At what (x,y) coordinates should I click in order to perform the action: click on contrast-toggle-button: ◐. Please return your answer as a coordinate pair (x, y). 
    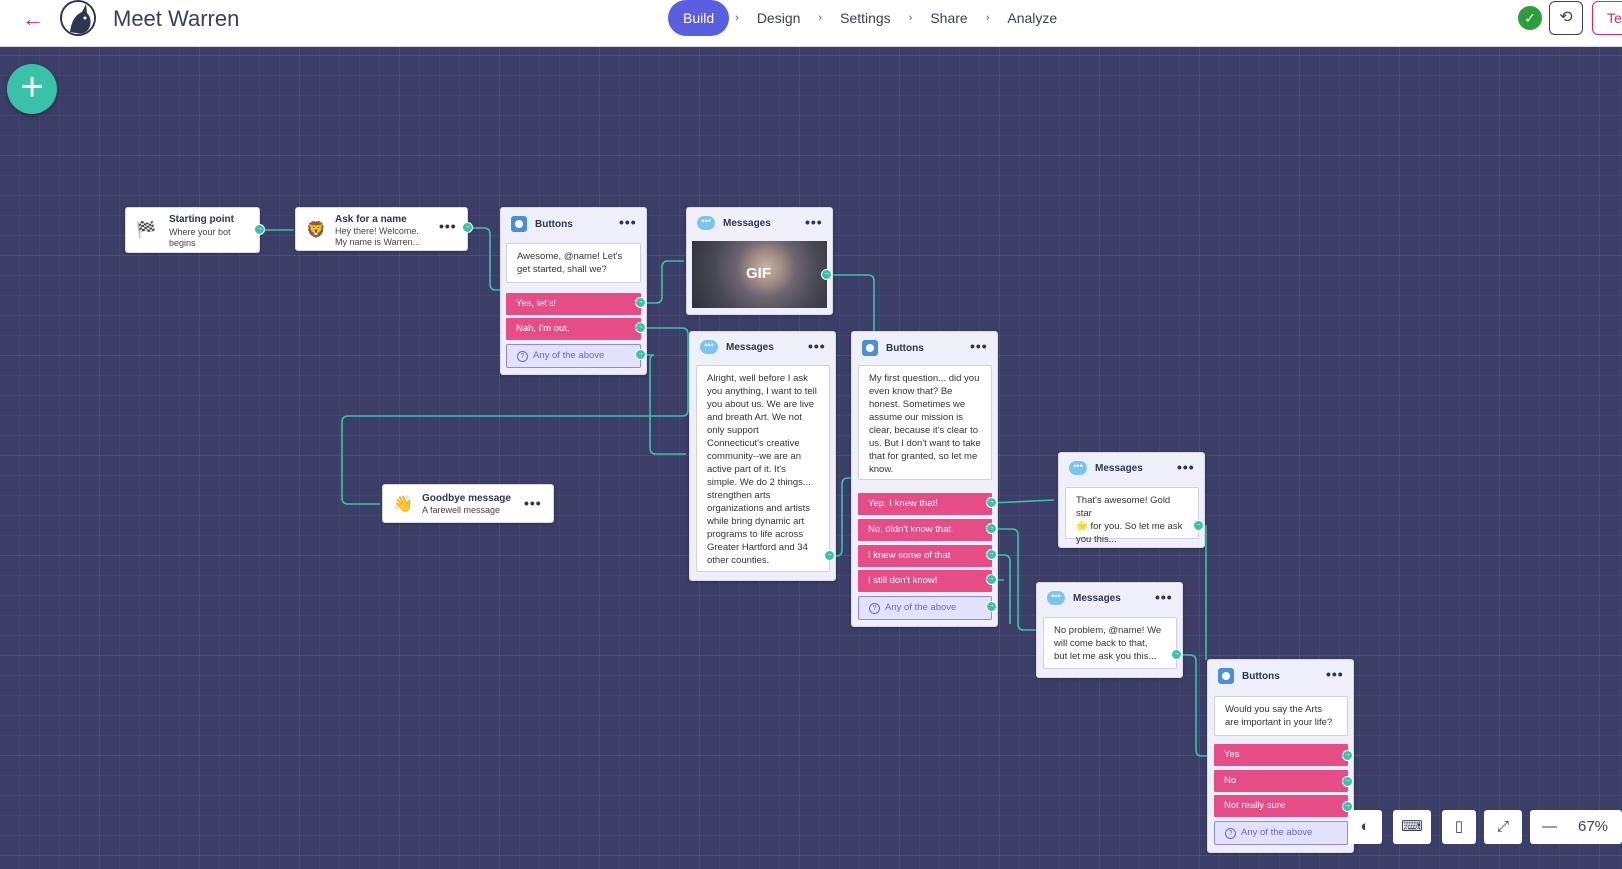
    Looking at the image, I should click on (1365, 827).